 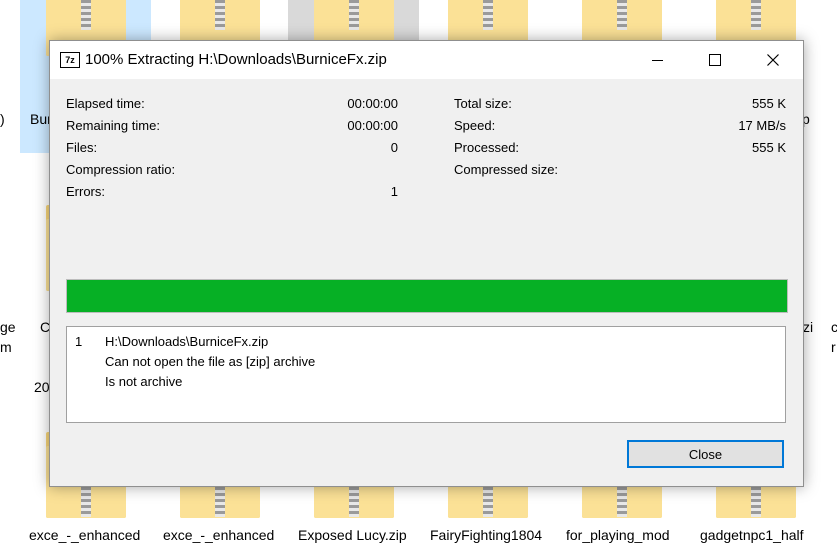 What do you see at coordinates (475, 125) in the screenshot?
I see `speed-label: Speed:` at bounding box center [475, 125].